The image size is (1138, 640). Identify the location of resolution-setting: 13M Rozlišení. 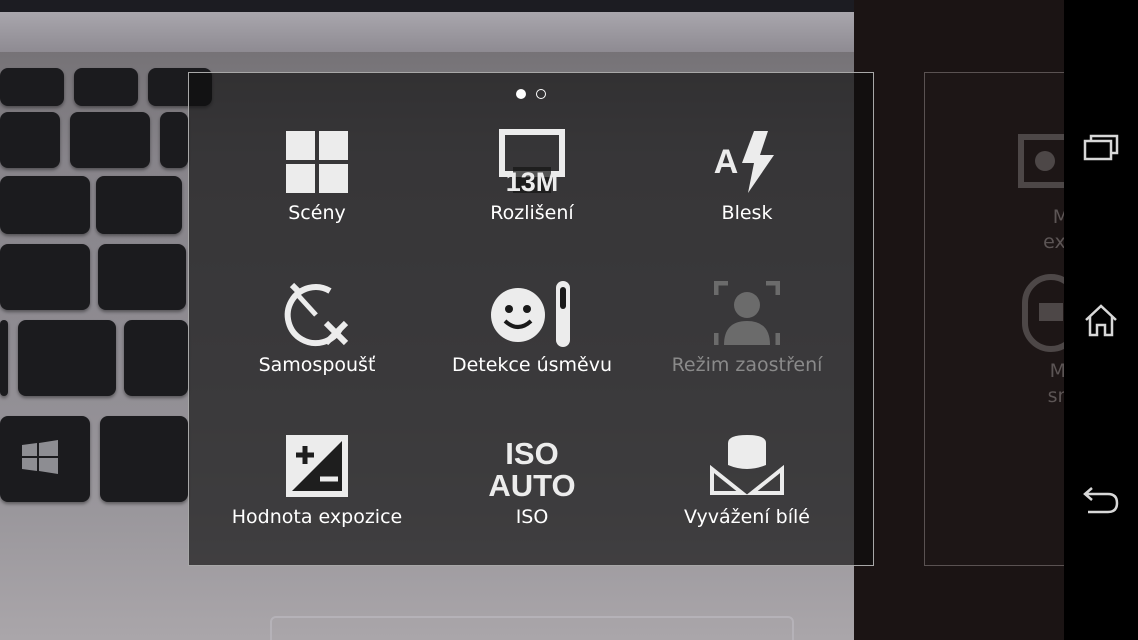
(532, 176).